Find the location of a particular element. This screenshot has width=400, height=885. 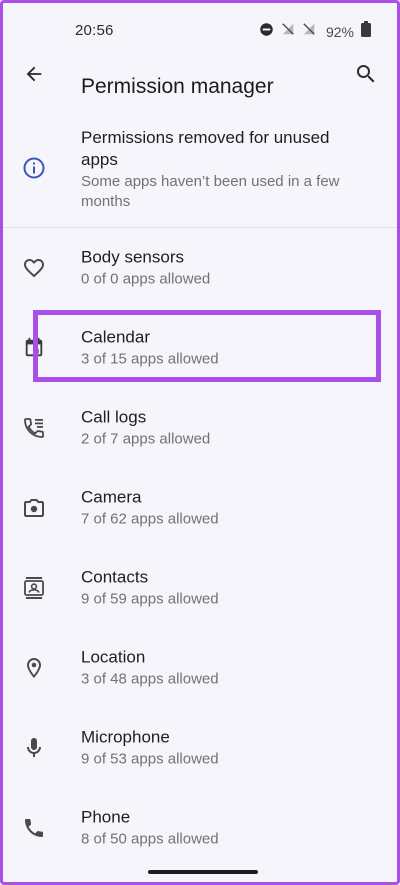

permission-item-text: Contacts 9 of 59 apps allowed is located at coordinates (227, 588).